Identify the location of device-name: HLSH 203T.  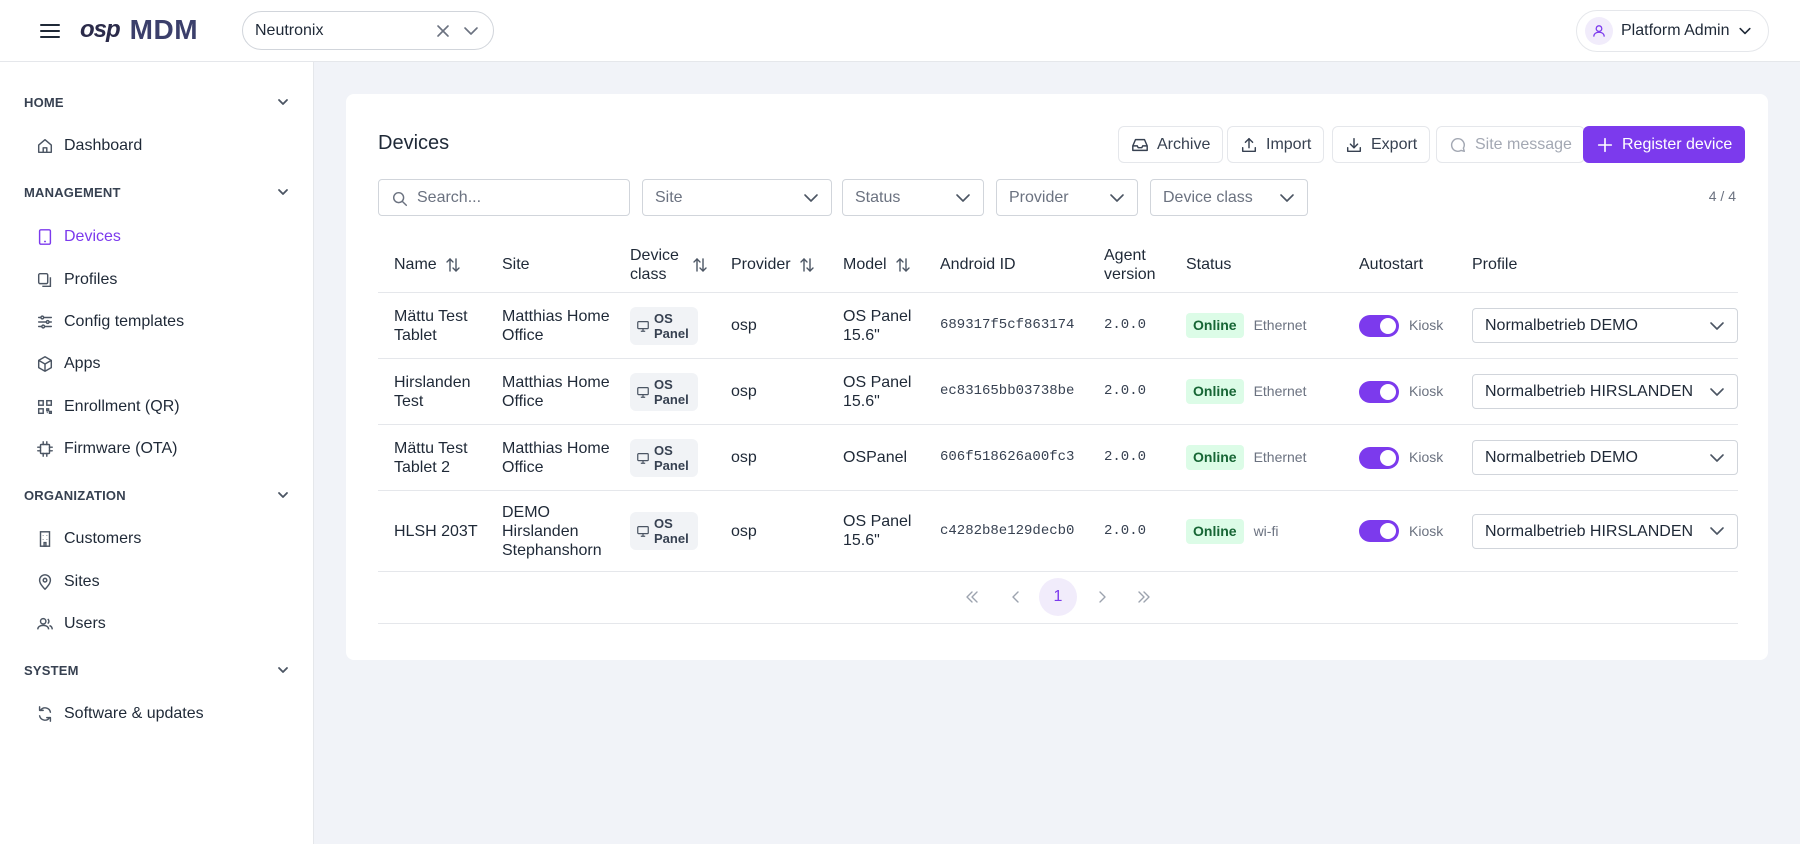
(442, 531).